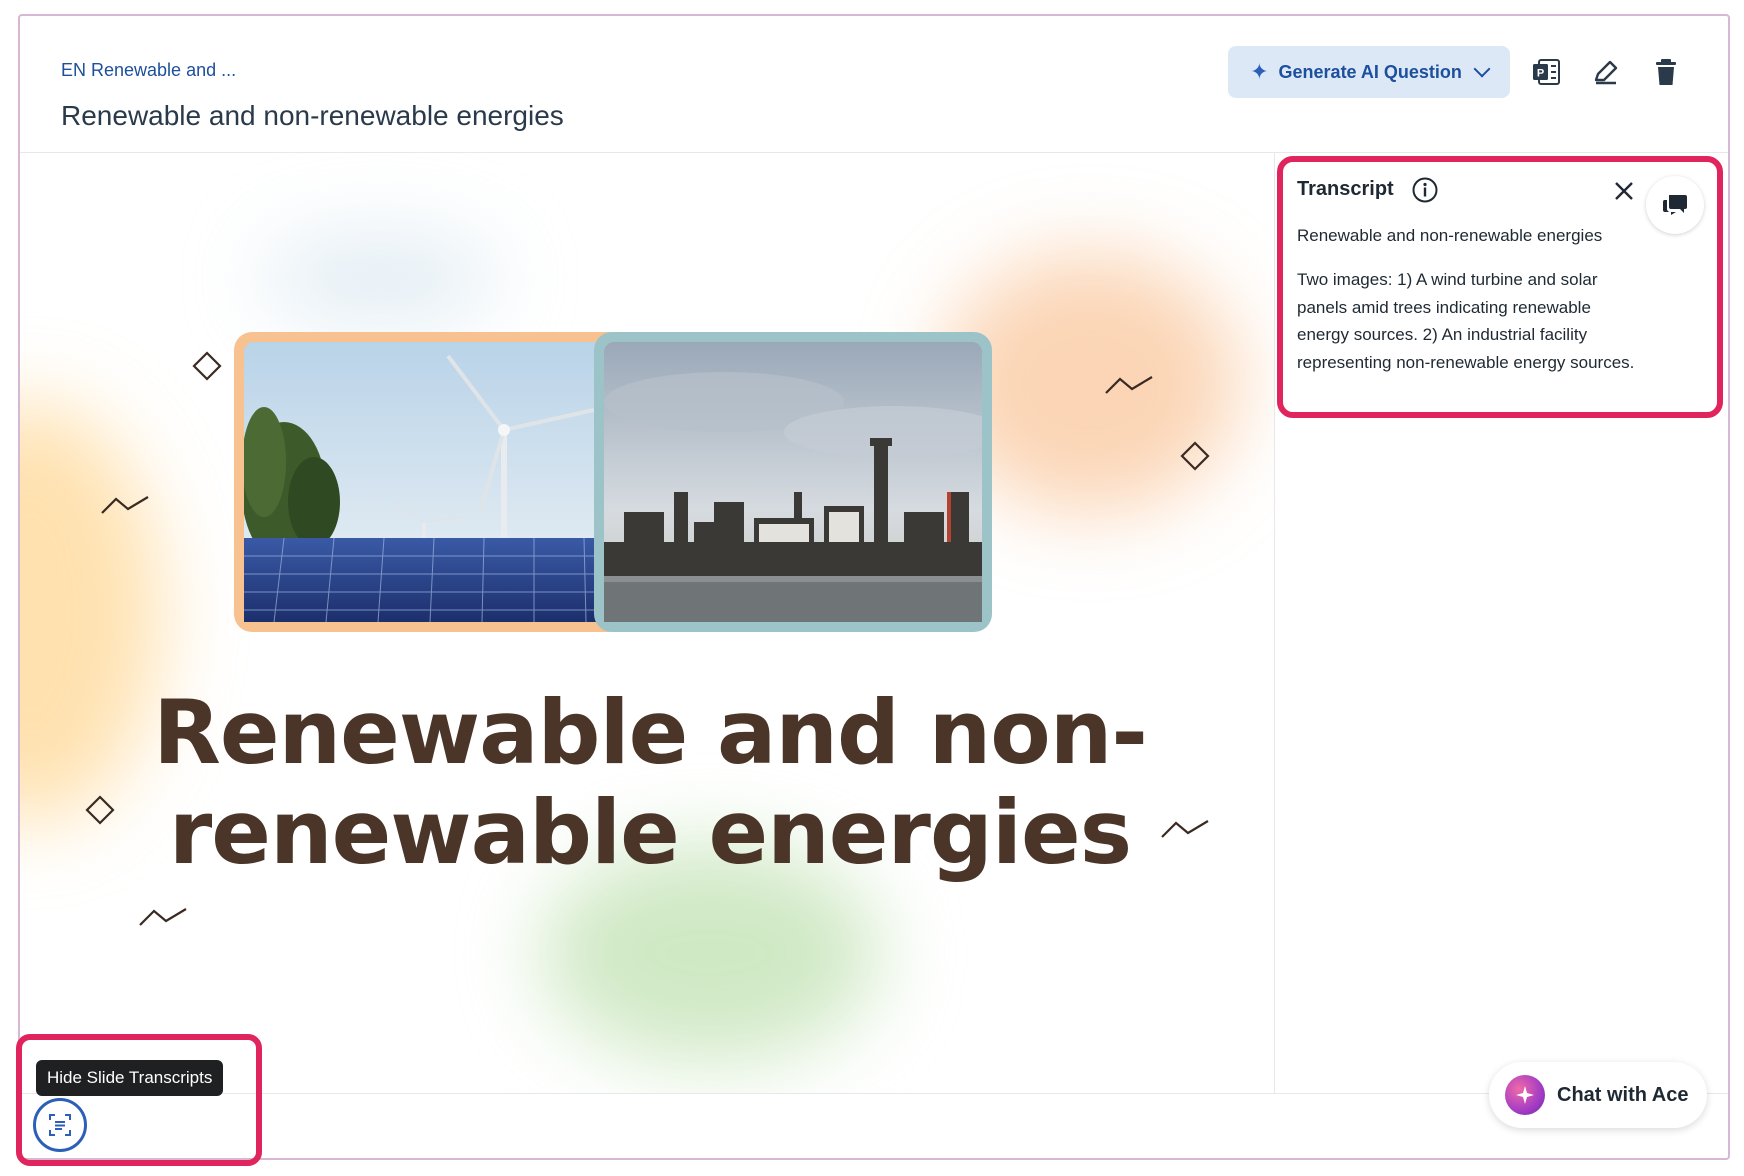 The image size is (1744, 1176). What do you see at coordinates (650, 732) in the screenshot?
I see `slide-title-line-1: Renewable and non-` at bounding box center [650, 732].